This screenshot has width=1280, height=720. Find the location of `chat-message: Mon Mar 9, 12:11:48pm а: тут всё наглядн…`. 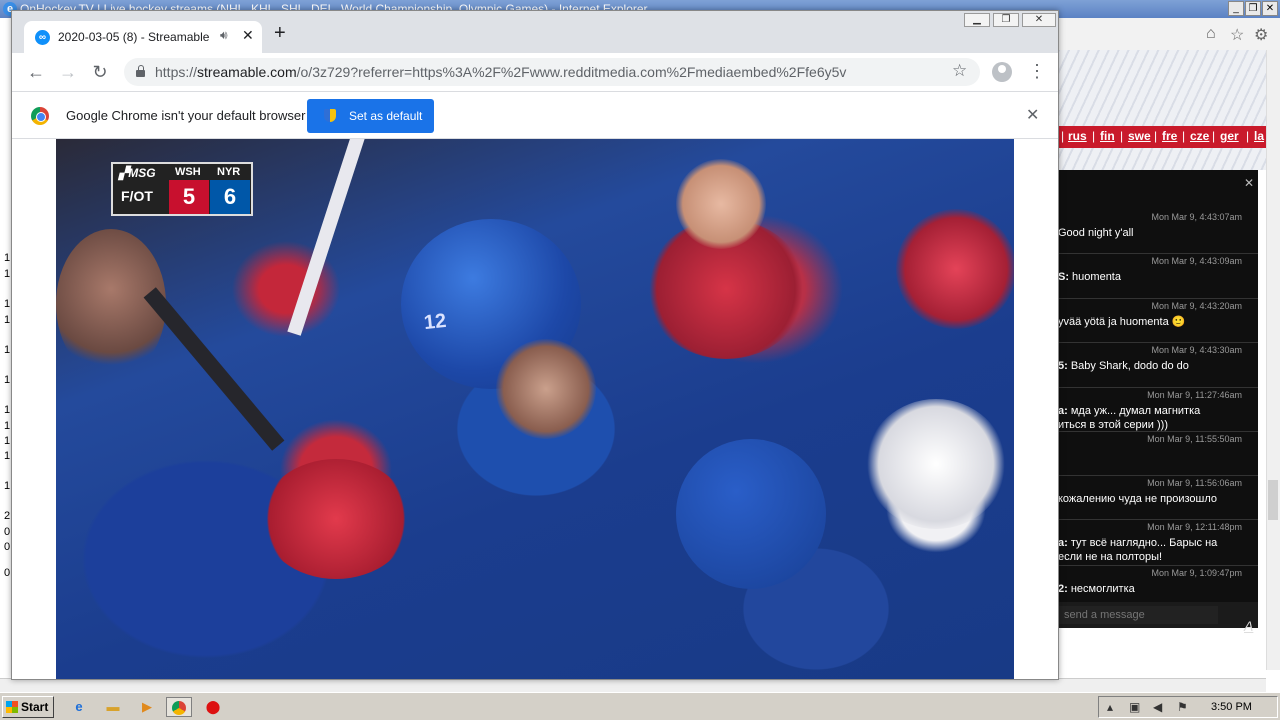

chat-message: Mon Mar 9, 12:11:48pm а: тут всё наглядн… is located at coordinates (1158, 543).